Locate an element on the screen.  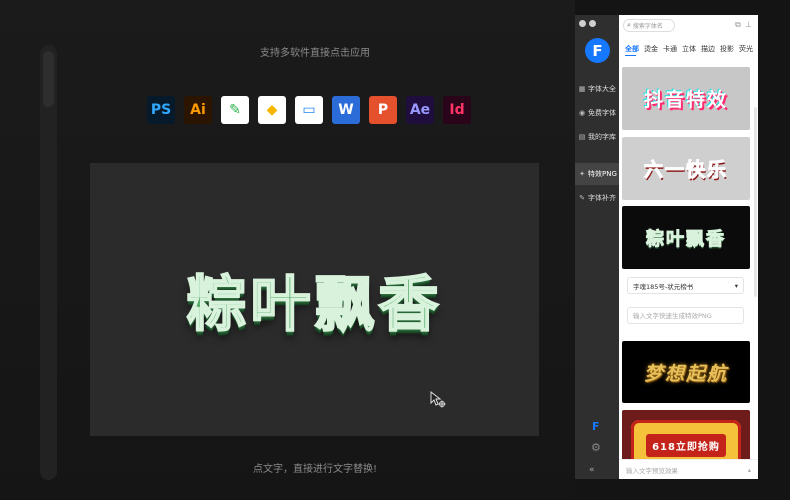
preview-input: 输入文字预览效果 is located at coordinates (652, 470).